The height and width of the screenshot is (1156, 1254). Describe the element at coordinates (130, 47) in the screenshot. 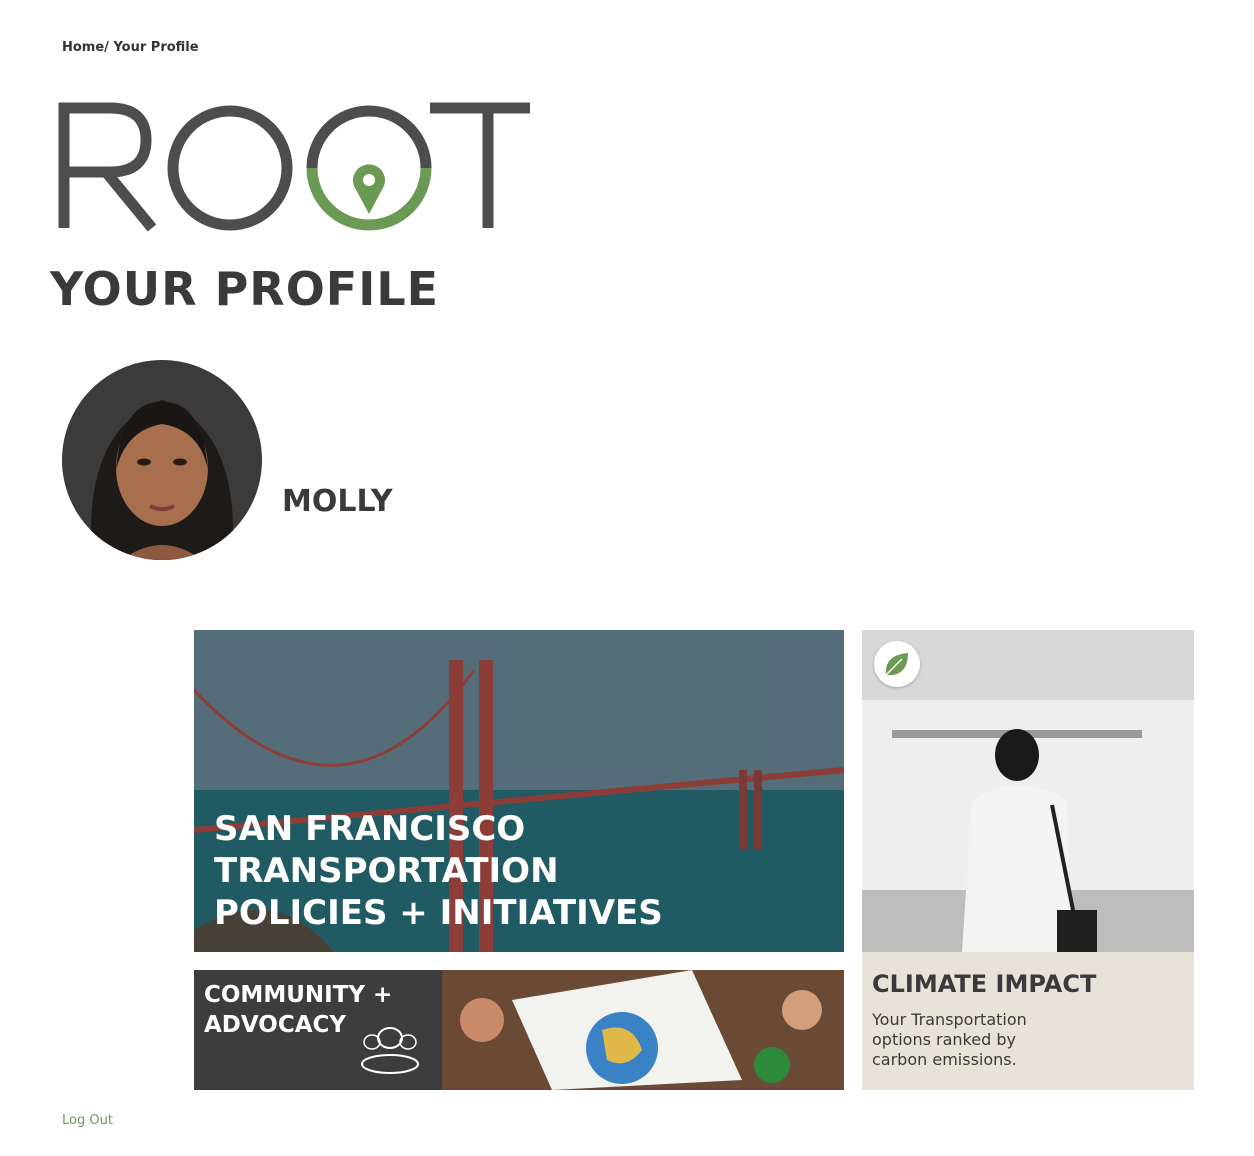

I see `breadcrumb: Home/ Your Profile` at that location.